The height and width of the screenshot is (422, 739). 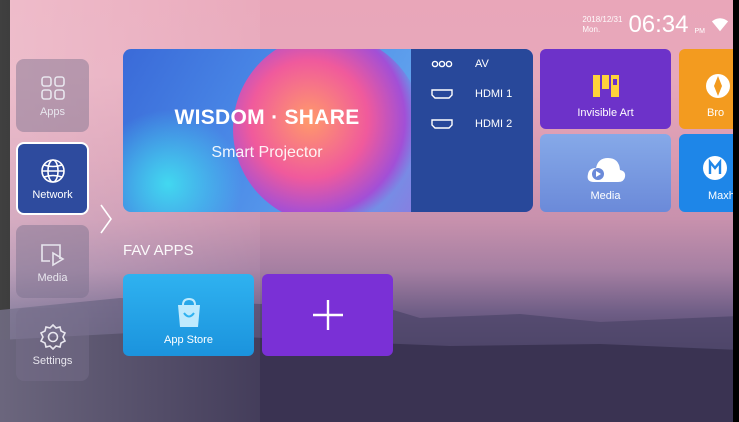 I want to click on sidebar-item-media: Media, so click(x=52, y=261).